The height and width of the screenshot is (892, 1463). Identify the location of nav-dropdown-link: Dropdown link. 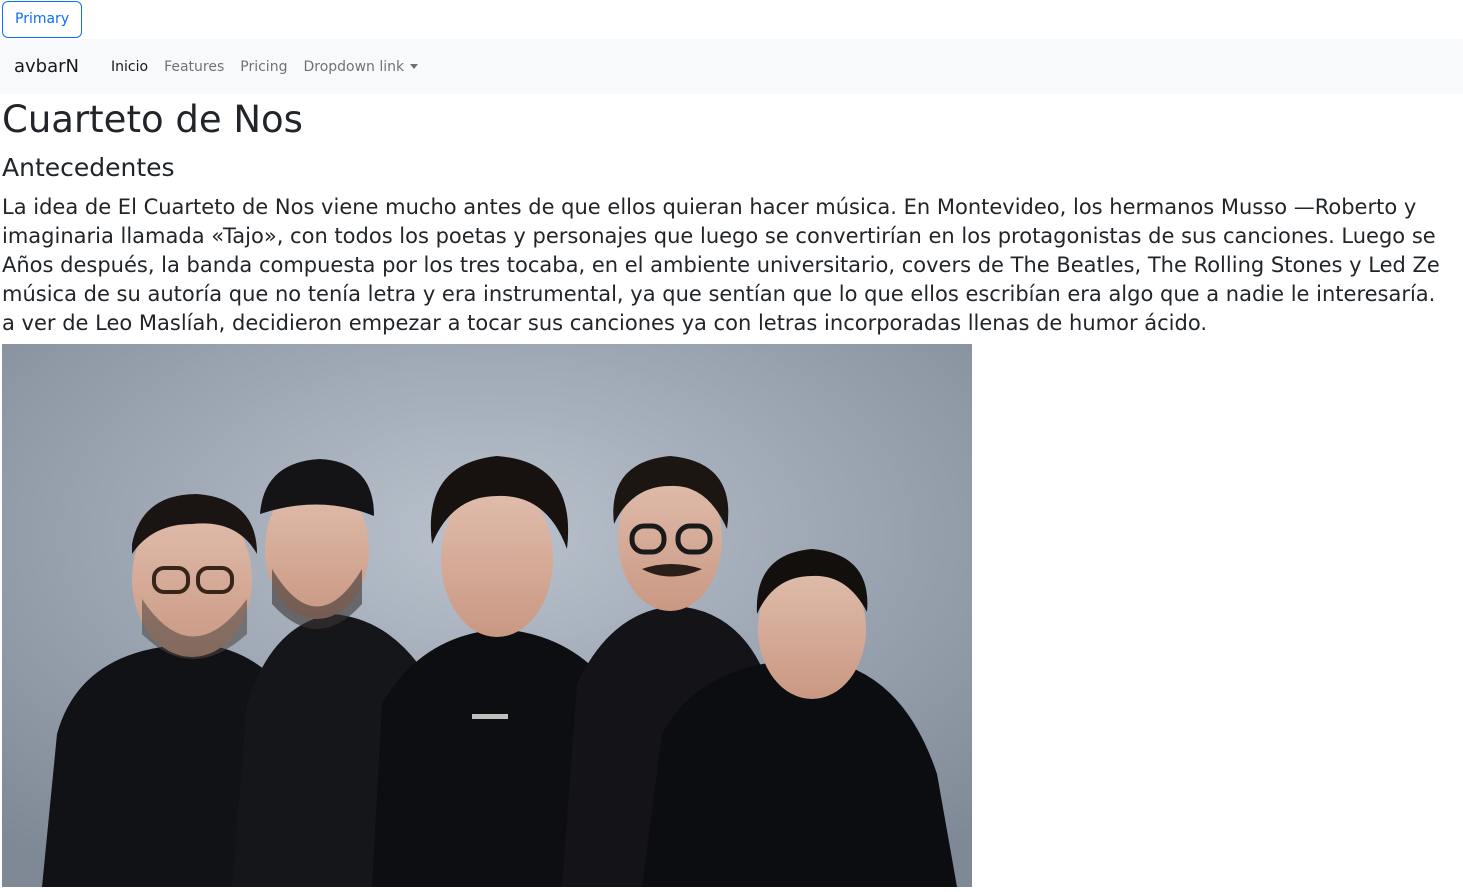
(360, 67).